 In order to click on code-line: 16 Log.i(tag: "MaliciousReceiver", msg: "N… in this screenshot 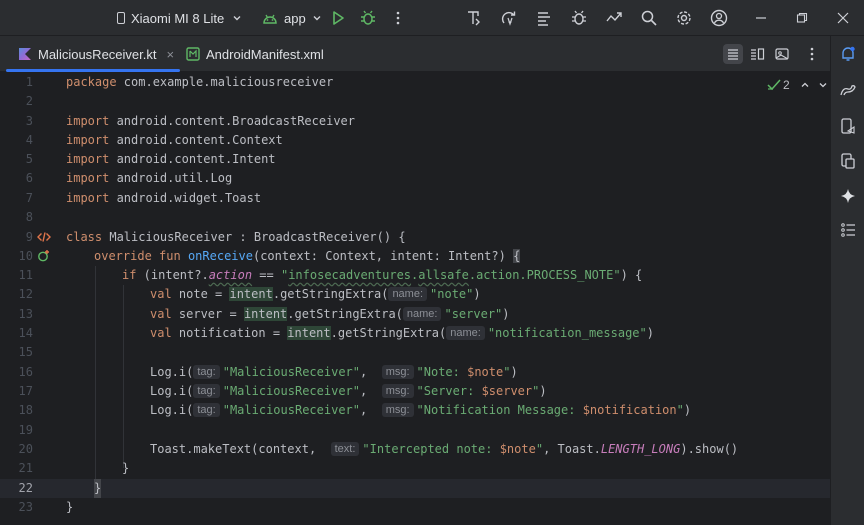, I will do `click(415, 372)`.